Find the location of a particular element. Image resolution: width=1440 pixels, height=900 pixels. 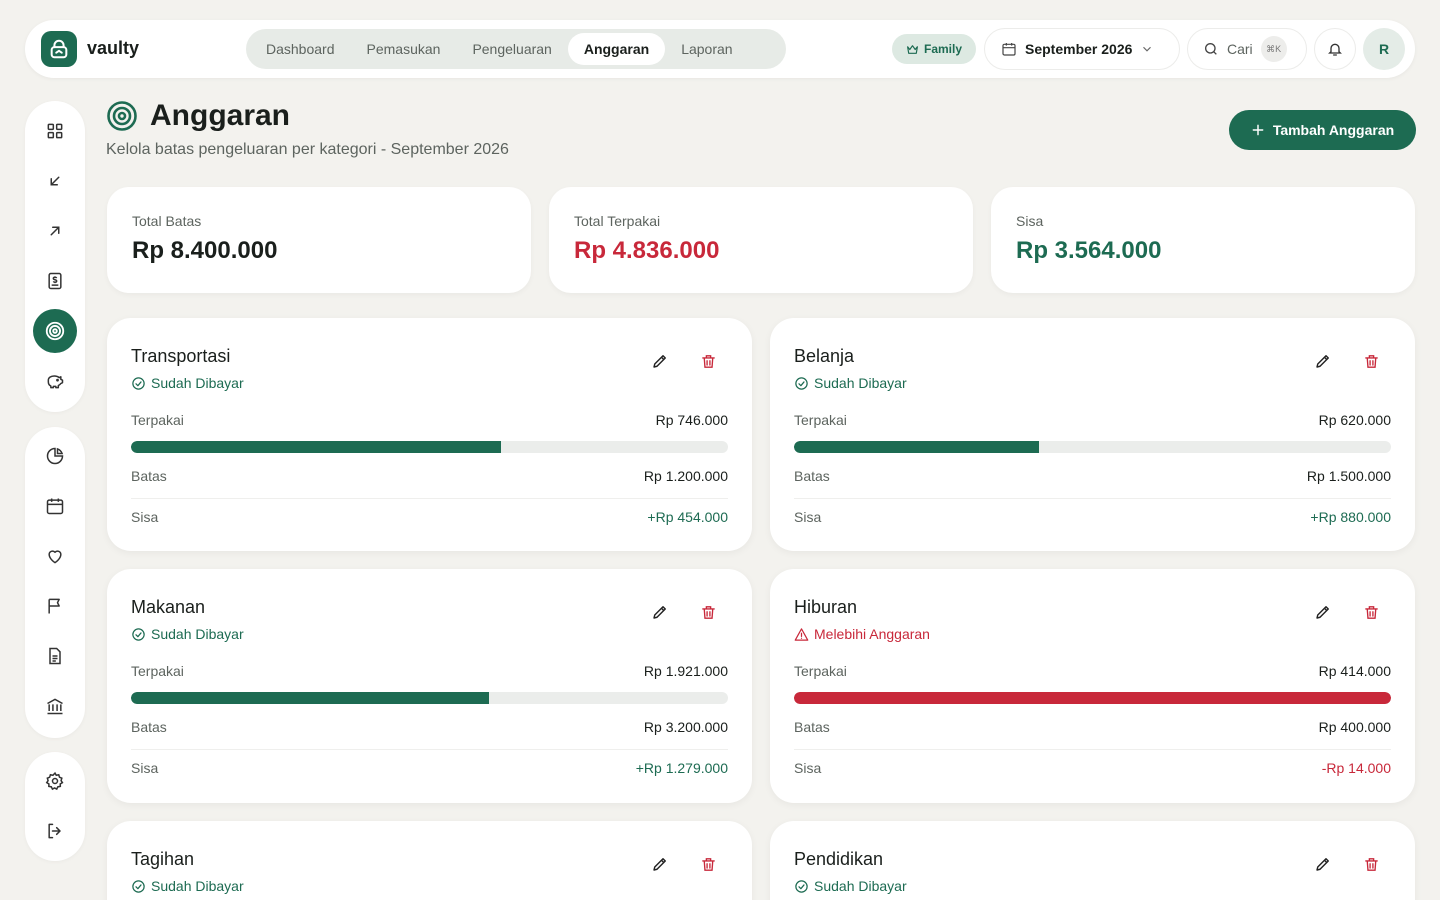

budget-category-name: Belanja is located at coordinates (824, 356).